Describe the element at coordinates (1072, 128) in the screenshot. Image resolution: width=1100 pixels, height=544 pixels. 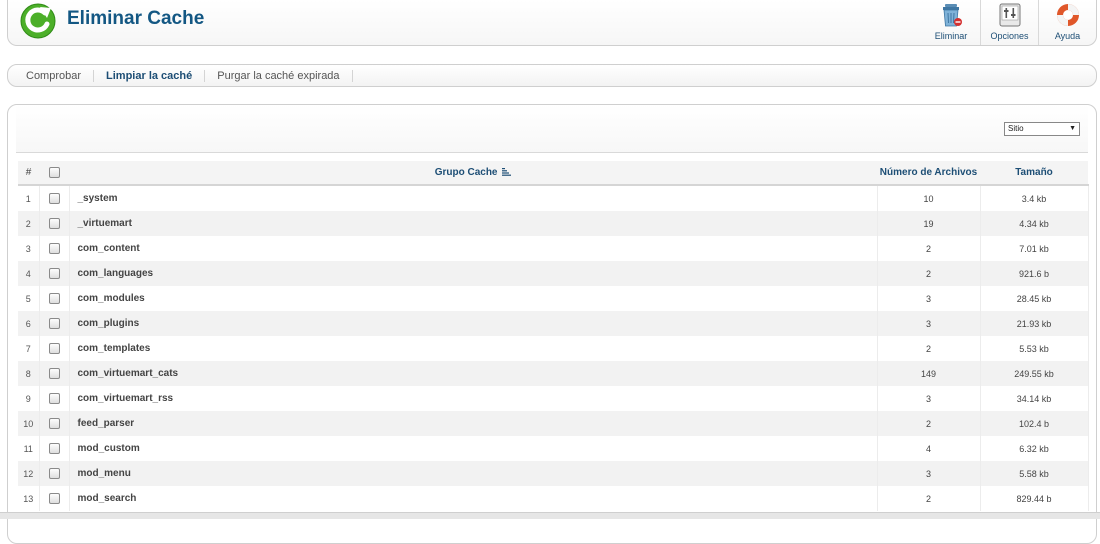
I see `chevron-down-icon: ▼` at that location.